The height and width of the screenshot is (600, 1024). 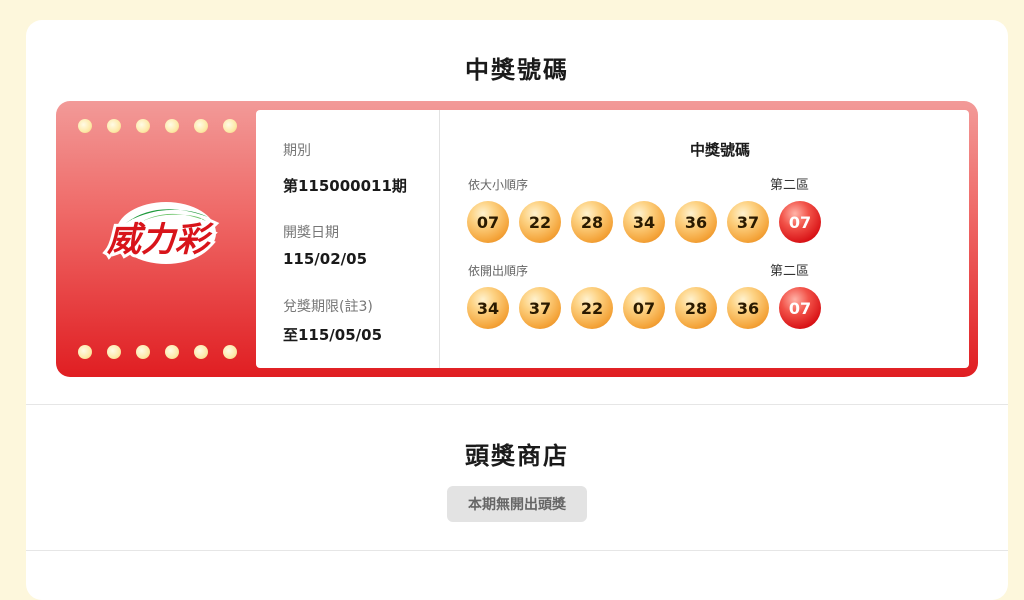 I want to click on logo-text: 威力彩, so click(x=160, y=240).